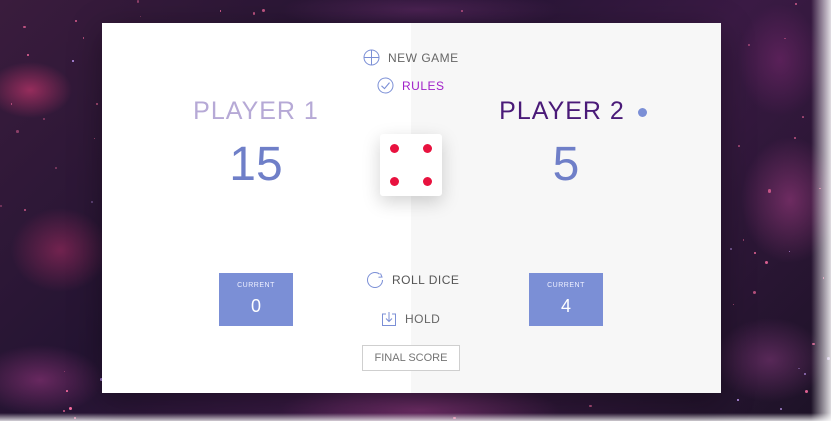 This screenshot has width=831, height=421. Describe the element at coordinates (411, 165) in the screenshot. I see `dice` at that location.